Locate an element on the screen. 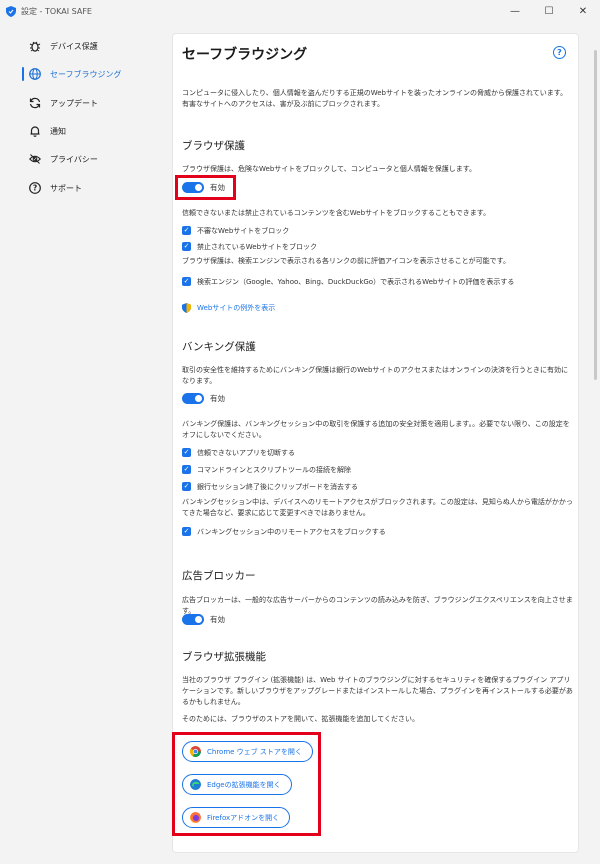 This screenshot has width=600, height=864. link-label: Webサイトの例外を表示 is located at coordinates (236, 308).